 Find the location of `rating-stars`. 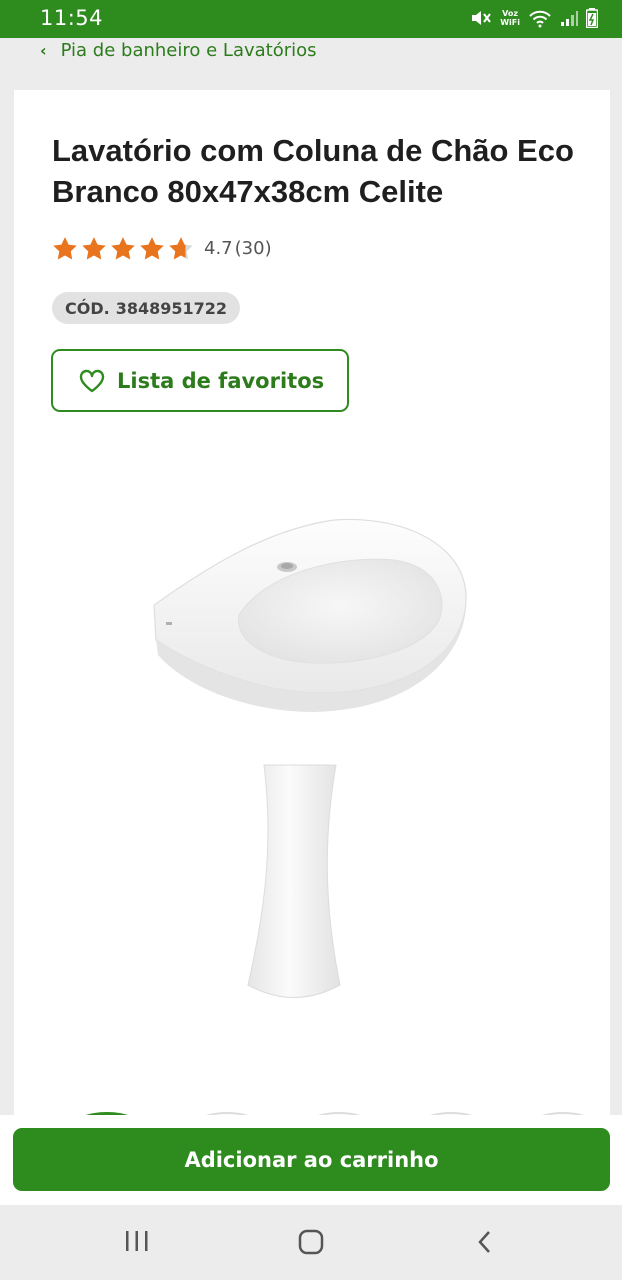

rating-stars is located at coordinates (123, 248).